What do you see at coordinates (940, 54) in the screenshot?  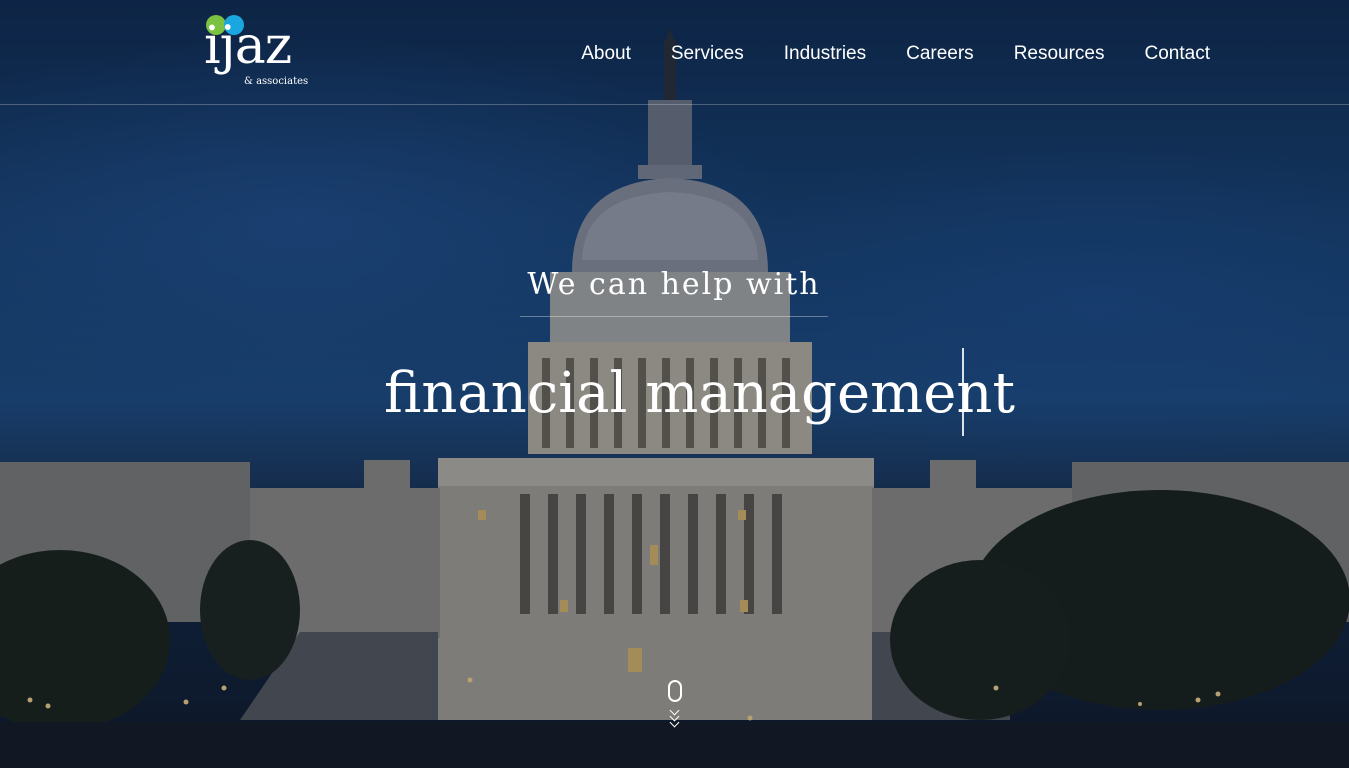 I see `nav-item-careers: Careers` at bounding box center [940, 54].